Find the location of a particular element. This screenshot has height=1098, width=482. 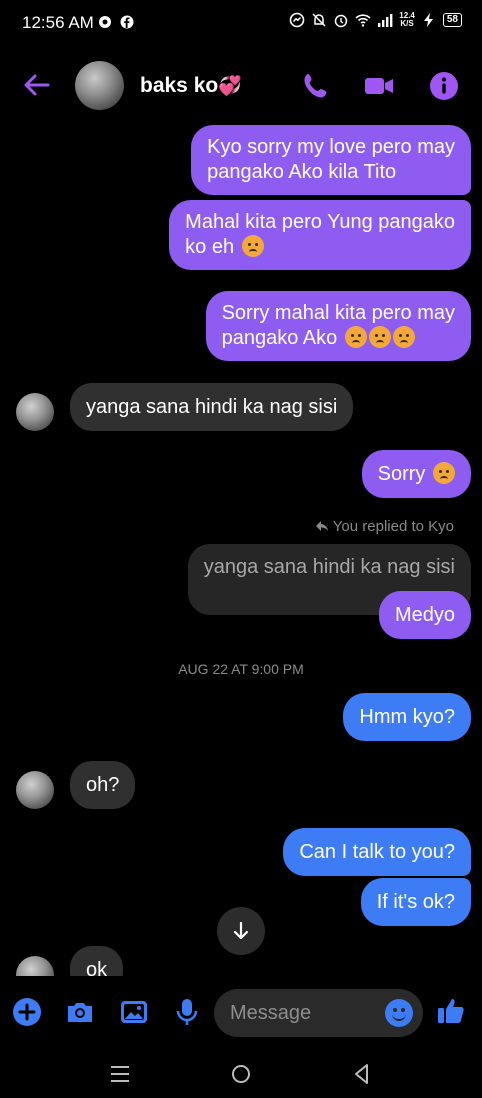

heart-emoji: 💞 is located at coordinates (230, 86).